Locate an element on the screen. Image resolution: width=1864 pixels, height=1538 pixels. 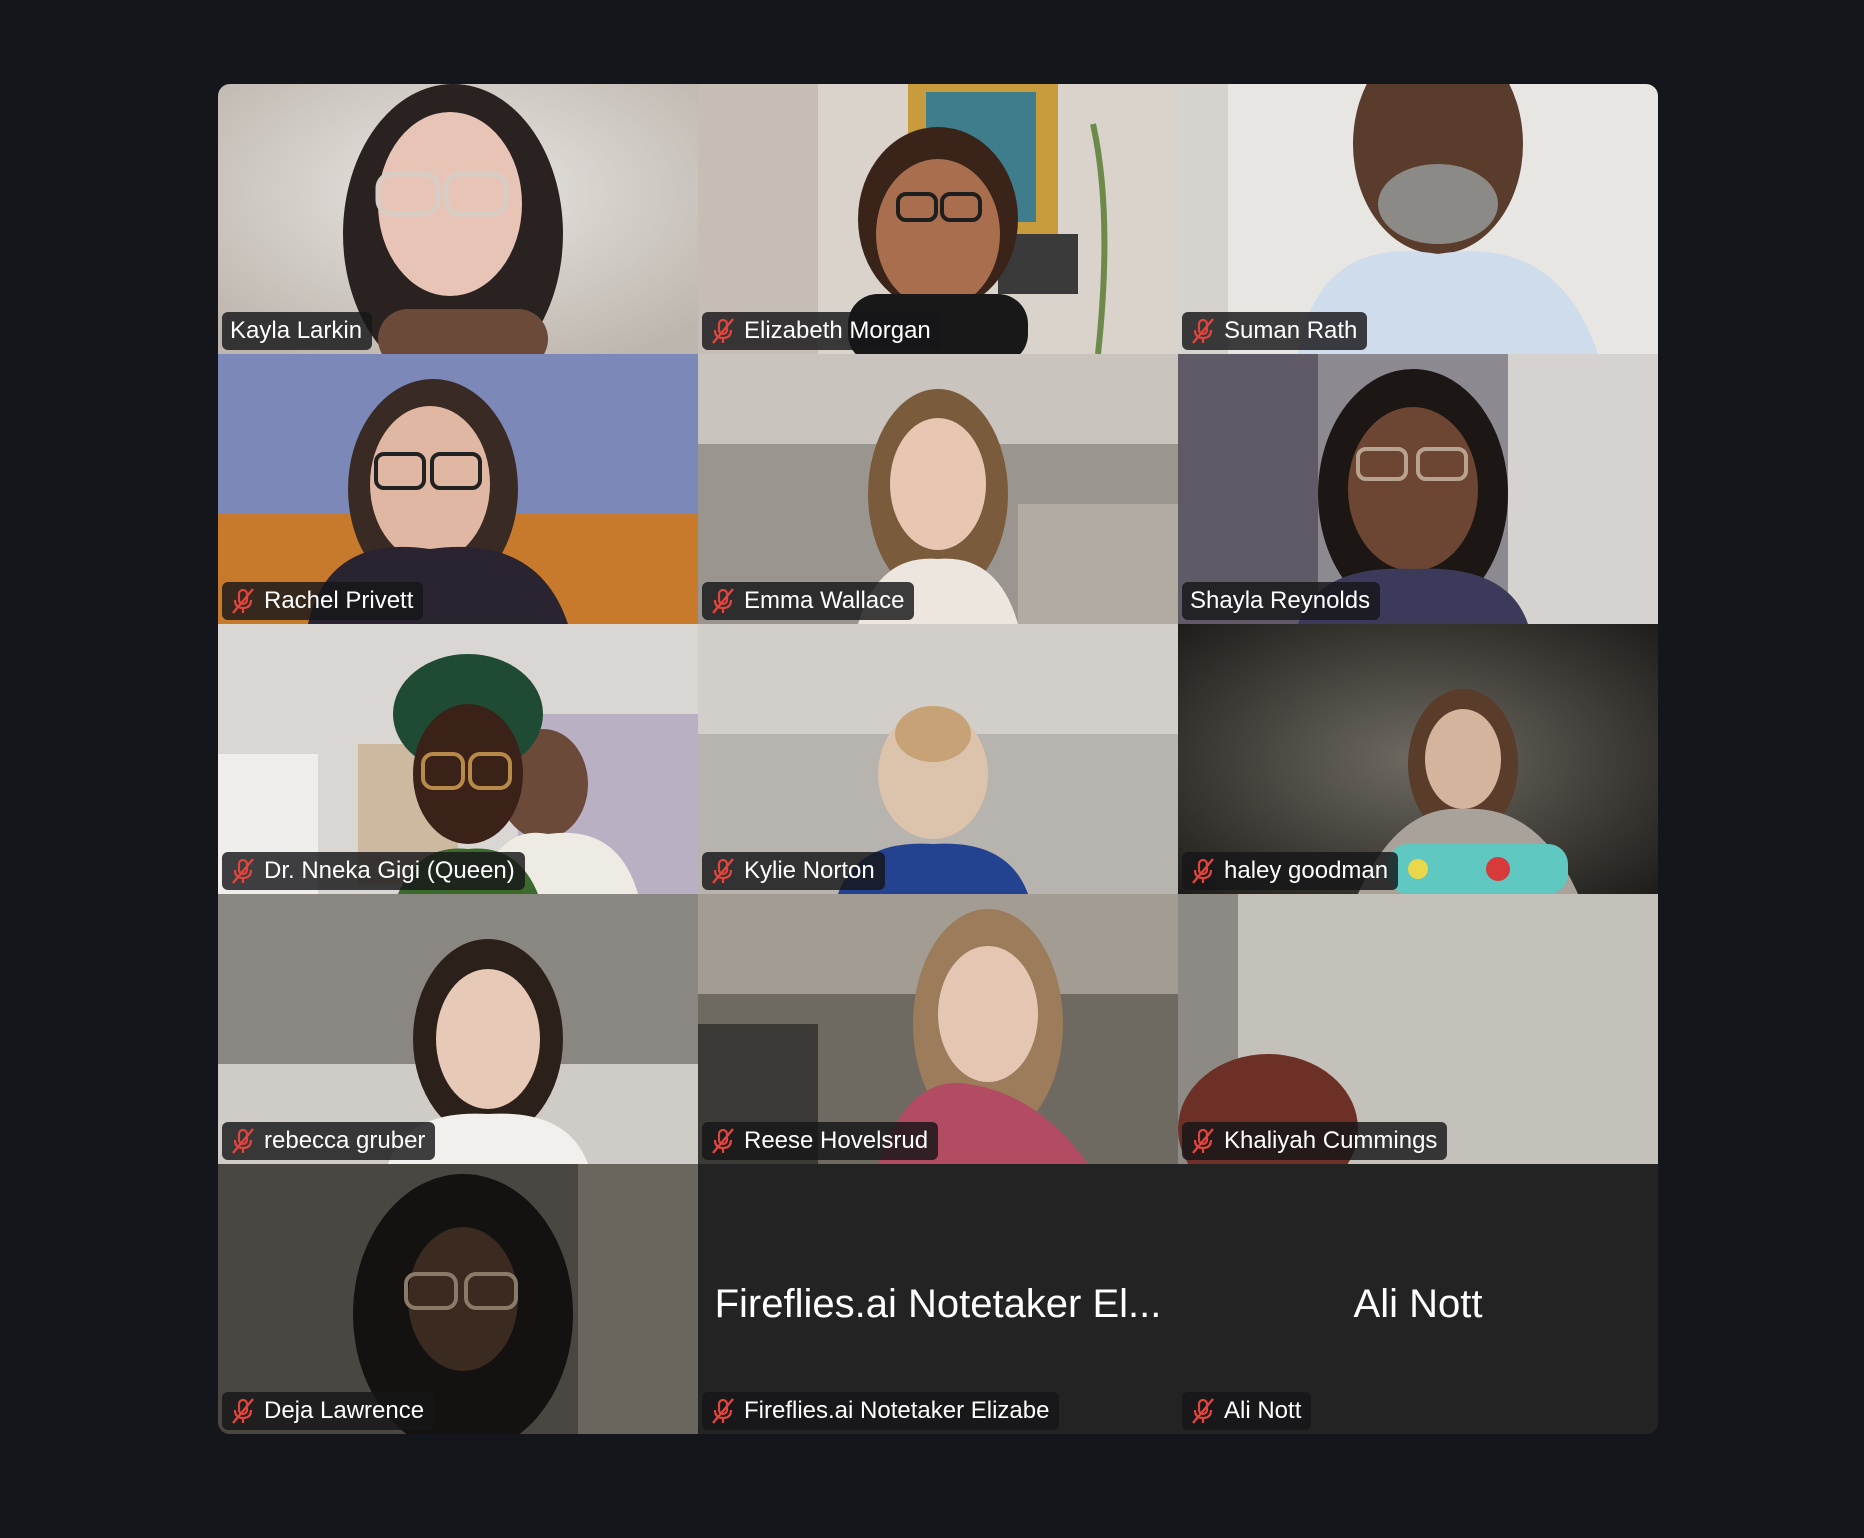
participant-name-tag: Kayla Larkin is located at coordinates (297, 331).